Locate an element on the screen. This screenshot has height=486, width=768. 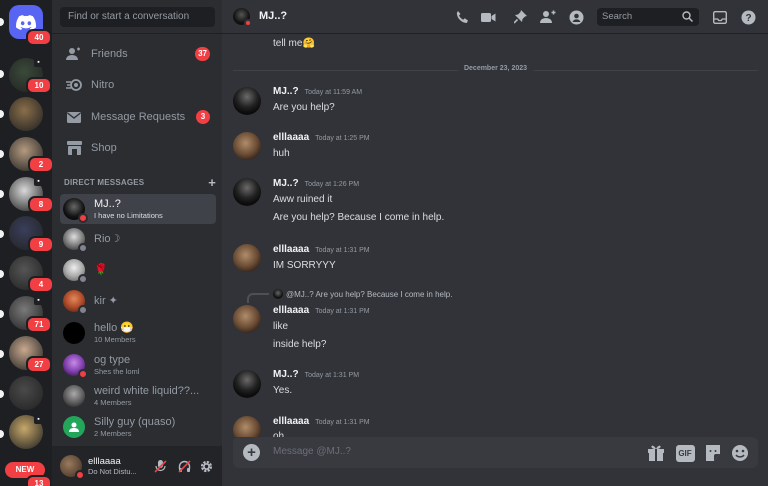
date-label: December 23, 2023 is located at coordinates (495, 68).